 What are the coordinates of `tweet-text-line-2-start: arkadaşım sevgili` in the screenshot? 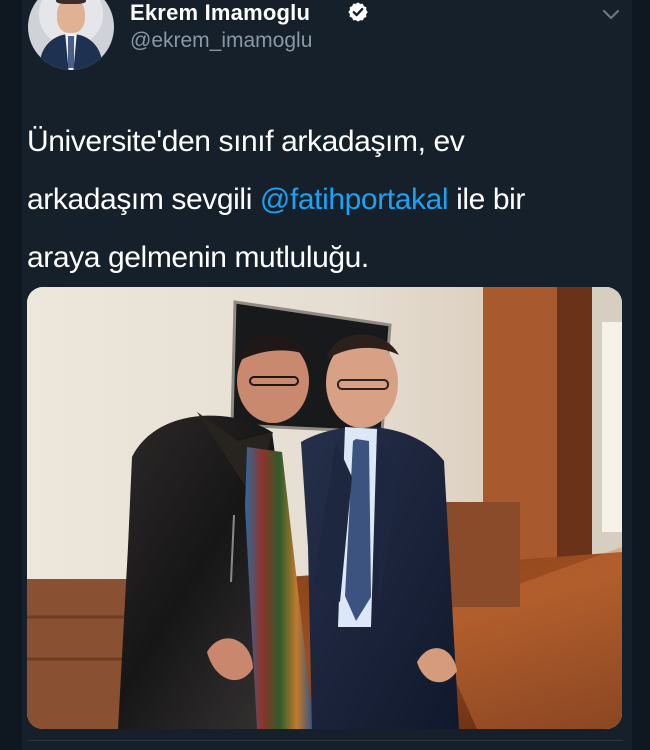 It's located at (143, 199).